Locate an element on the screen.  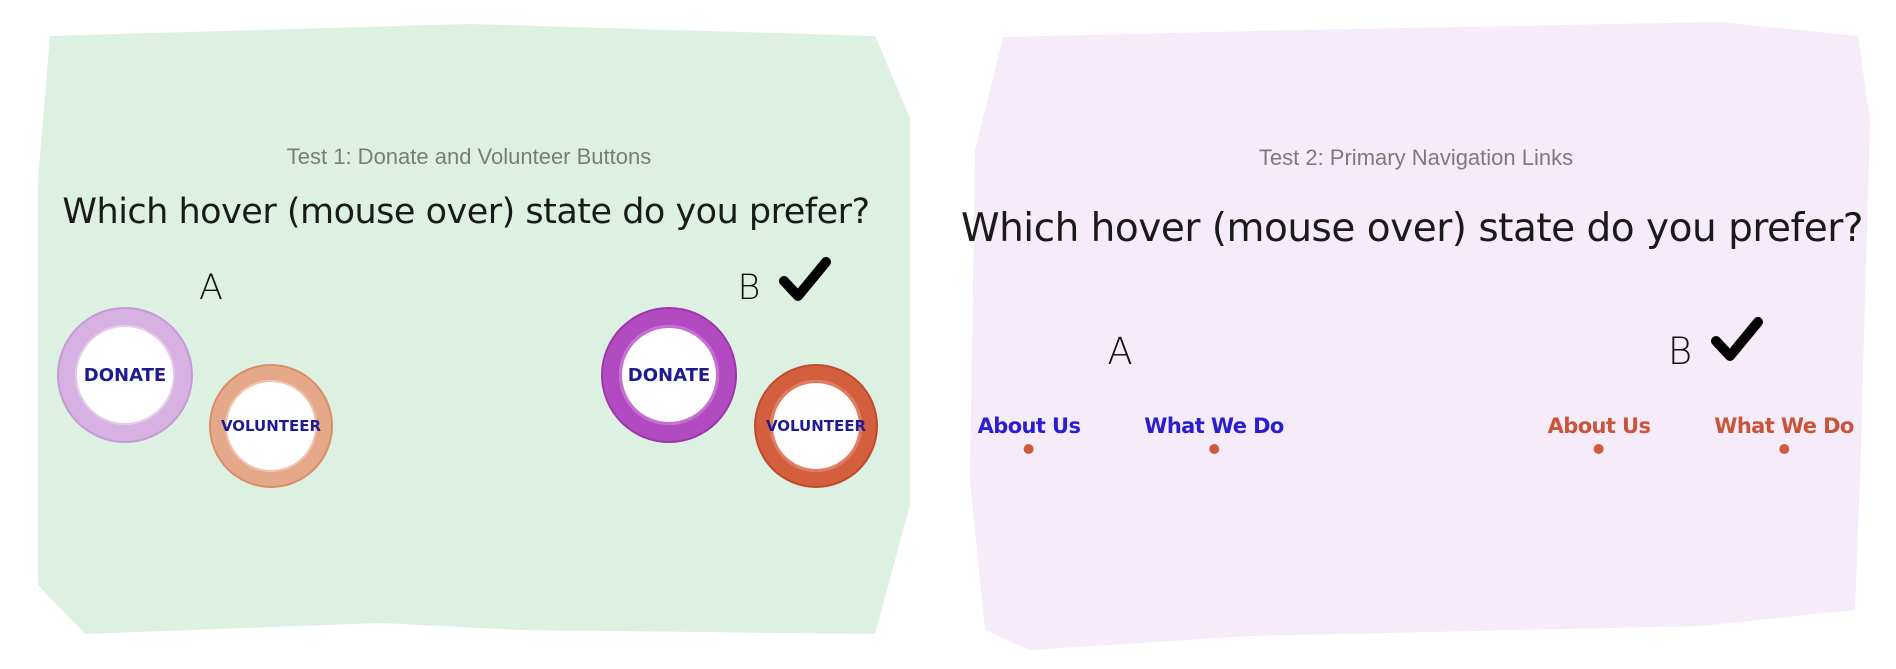
test1-option-b-volunteer-button: VOLUNTEER is located at coordinates (816, 426).